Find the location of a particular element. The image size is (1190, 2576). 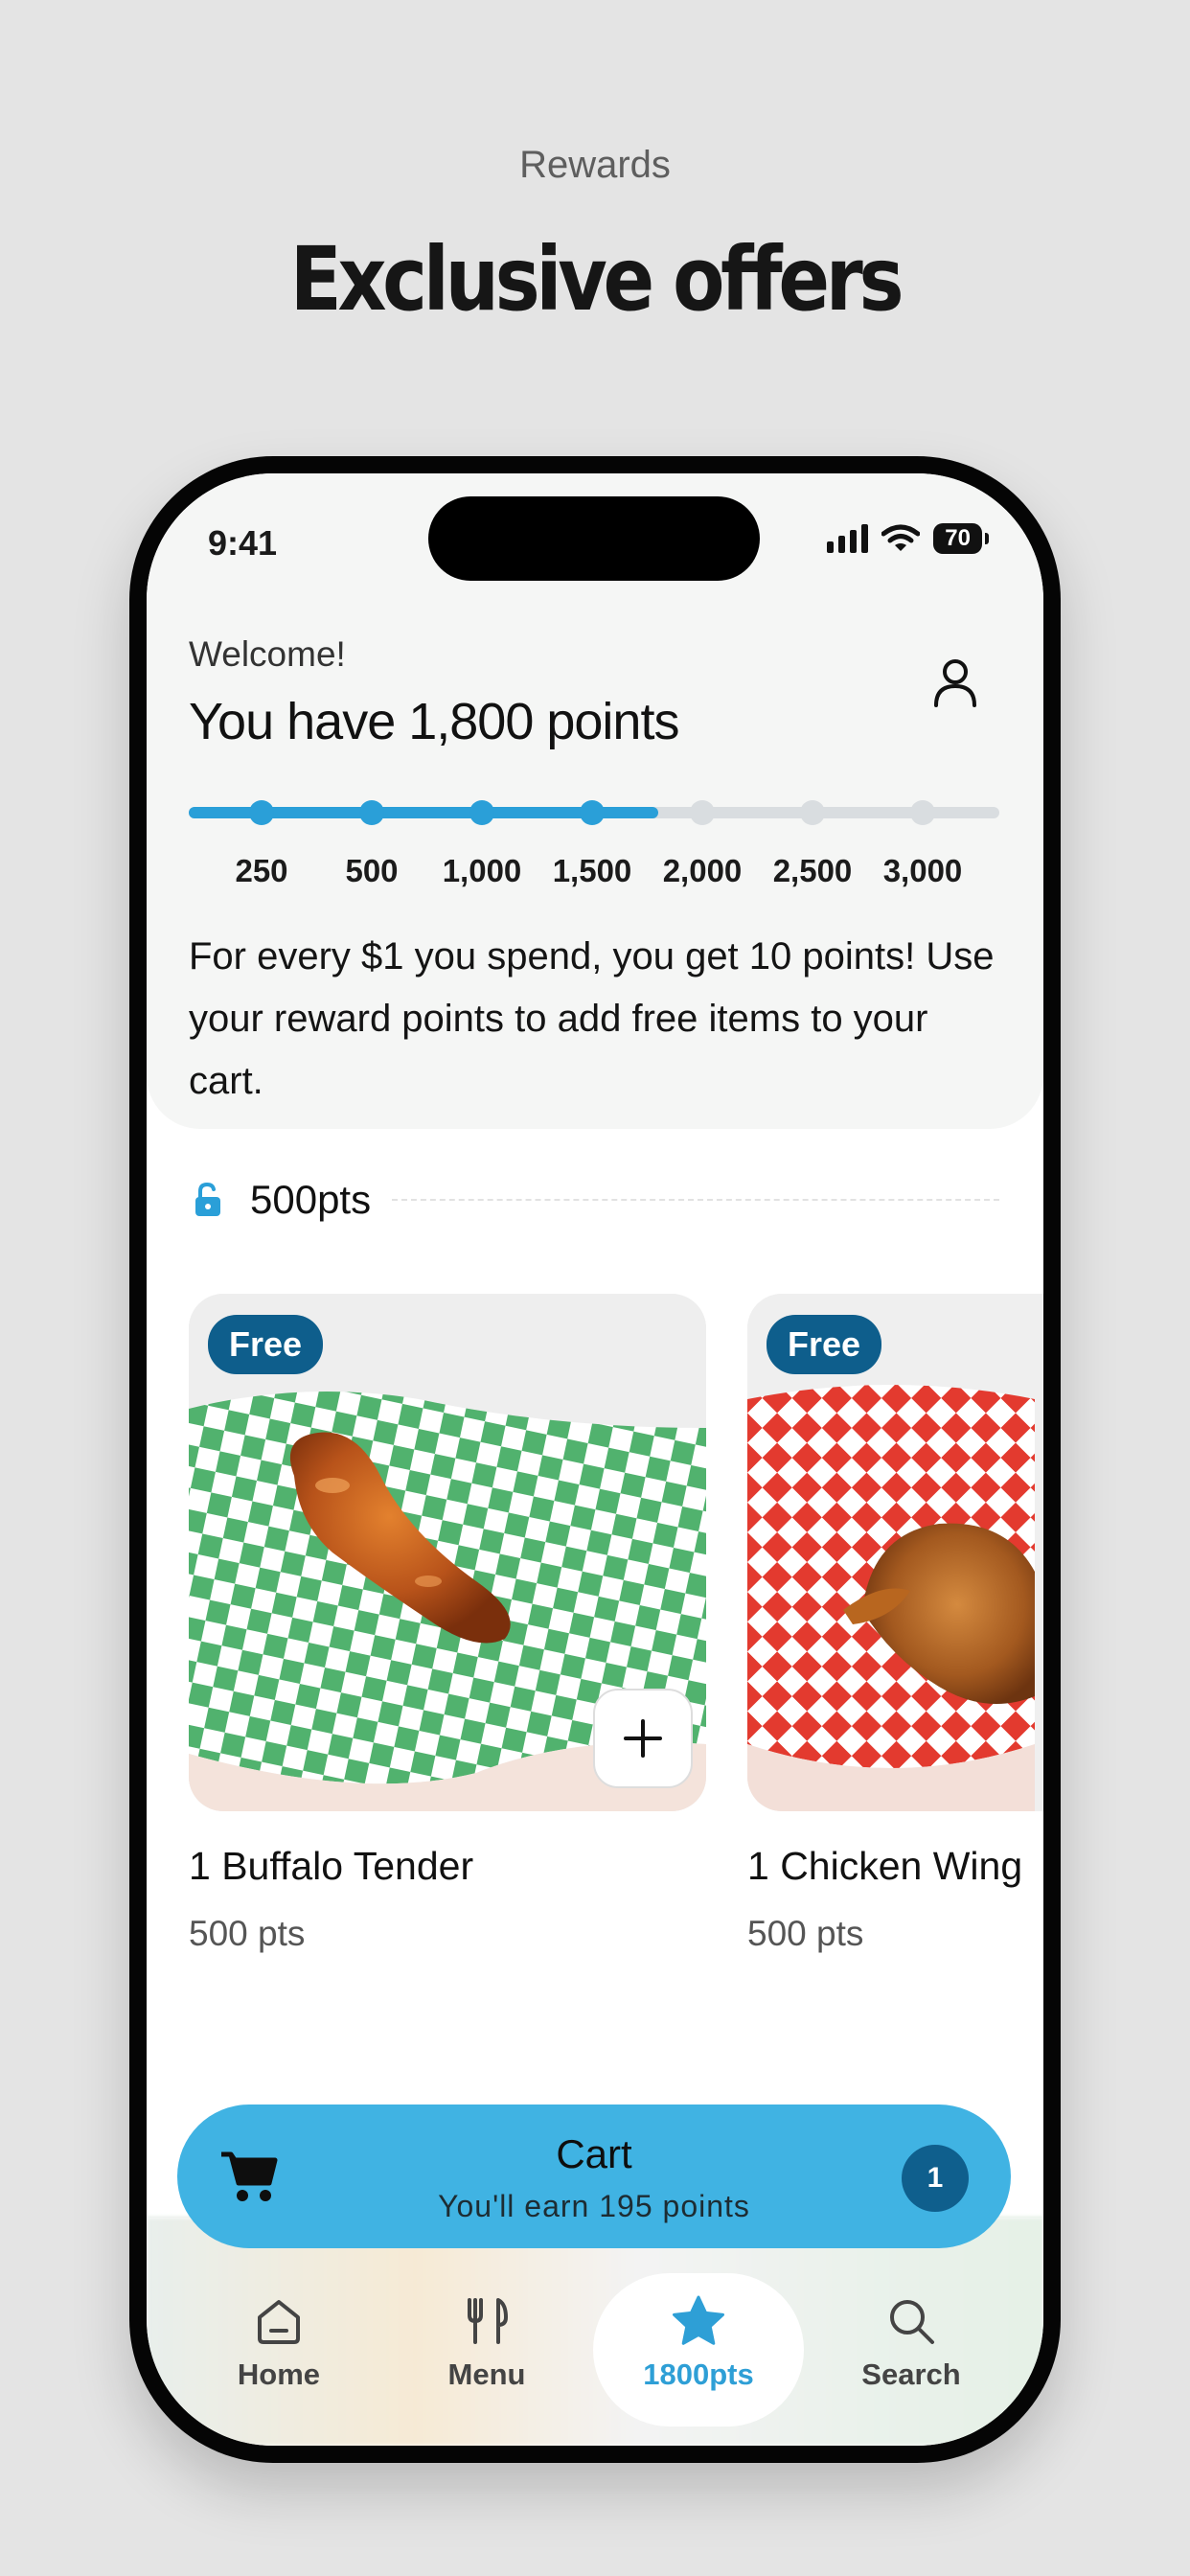

cart-title: Cart is located at coordinates (594, 2153).